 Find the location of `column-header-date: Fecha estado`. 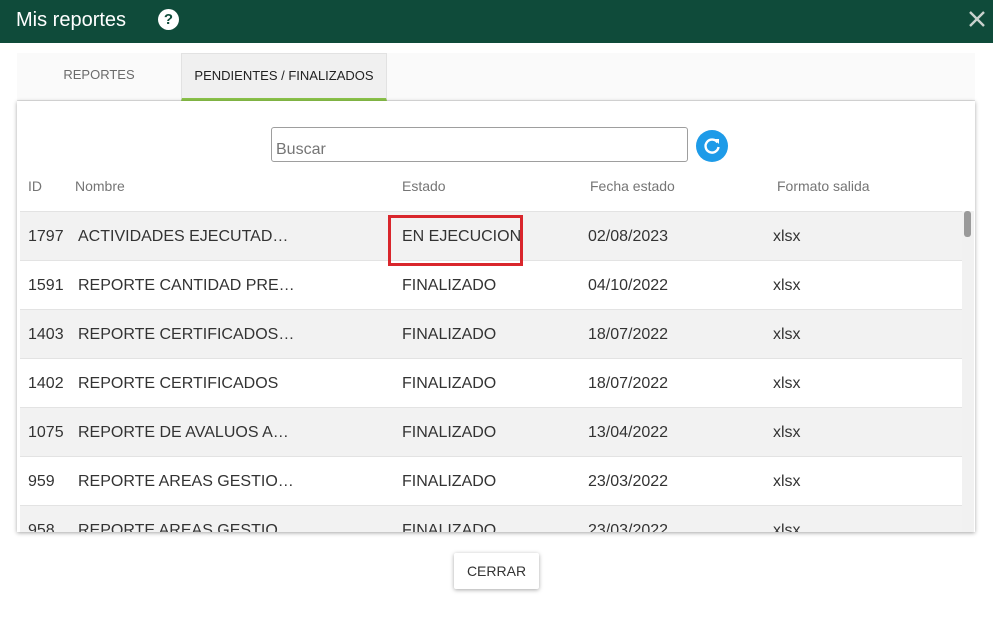

column-header-date: Fecha estado is located at coordinates (632, 186).